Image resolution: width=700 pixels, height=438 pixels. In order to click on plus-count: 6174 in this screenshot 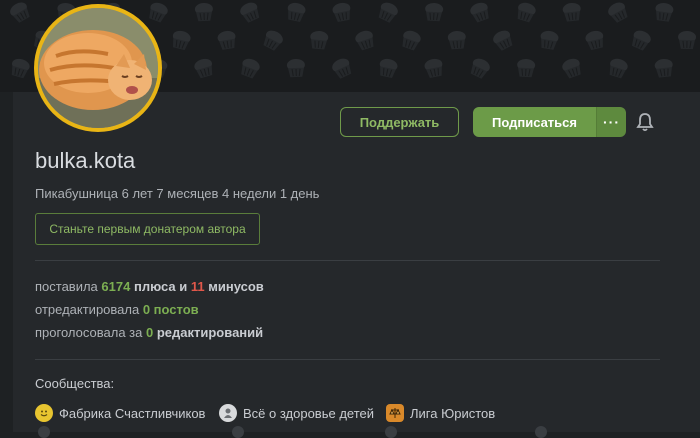, I will do `click(116, 286)`.